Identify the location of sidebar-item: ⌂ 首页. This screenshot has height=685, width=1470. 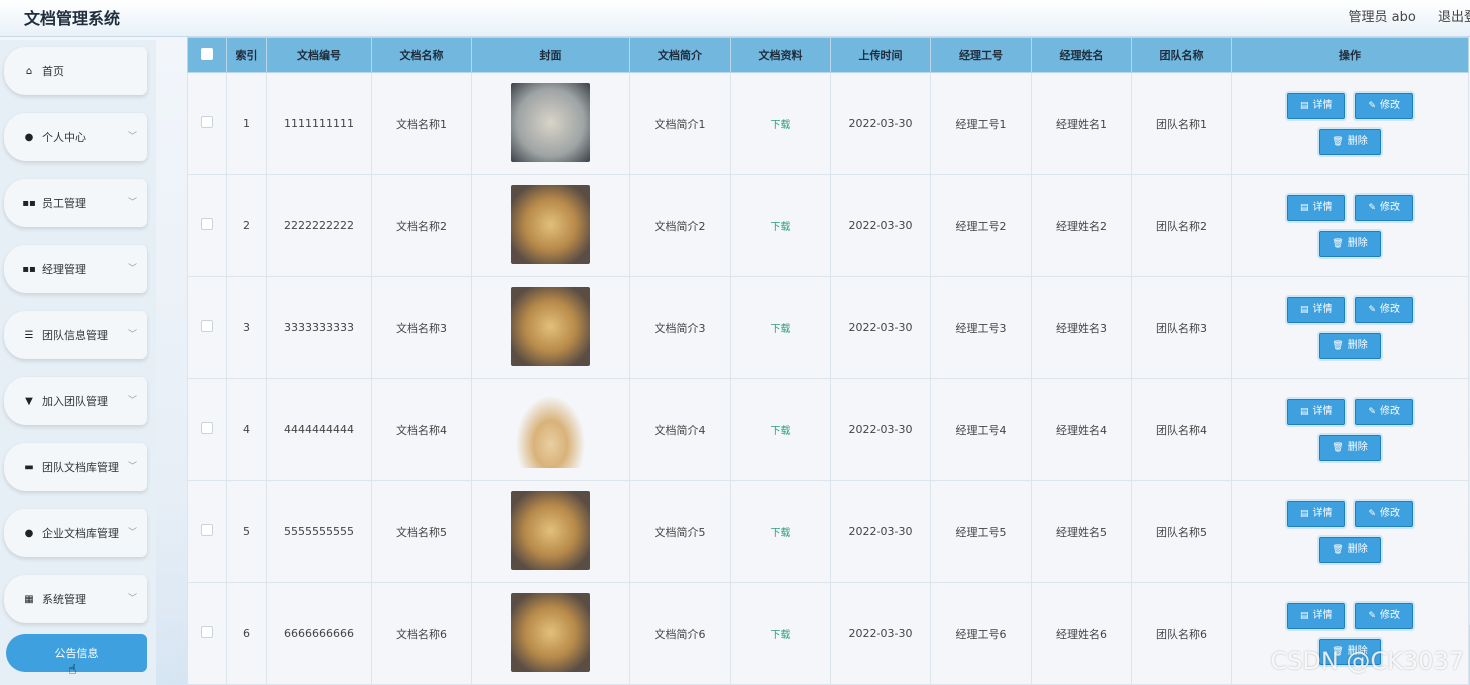
(75, 71).